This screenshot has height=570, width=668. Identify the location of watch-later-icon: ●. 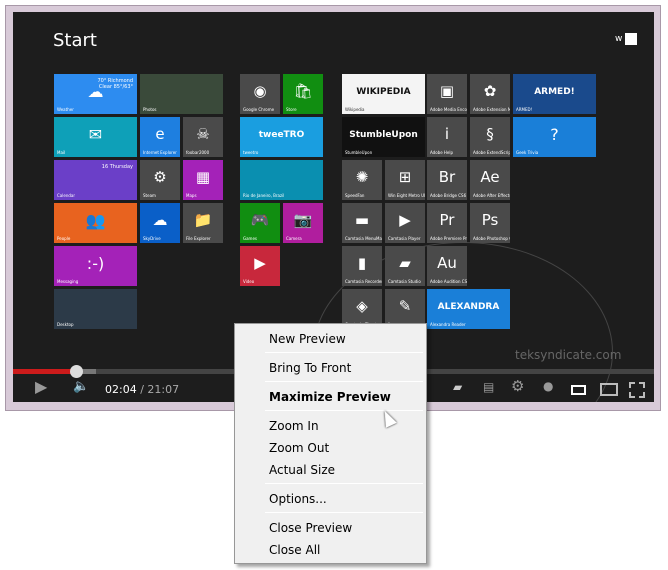
(548, 386).